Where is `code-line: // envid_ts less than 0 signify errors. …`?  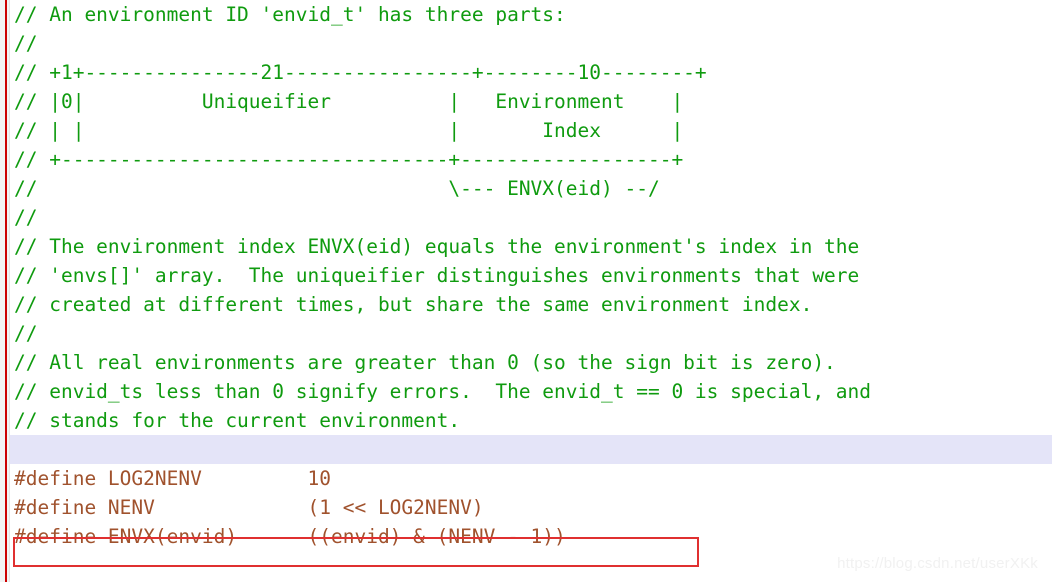 code-line: // envid_ts less than 0 signify errors. … is located at coordinates (526, 391).